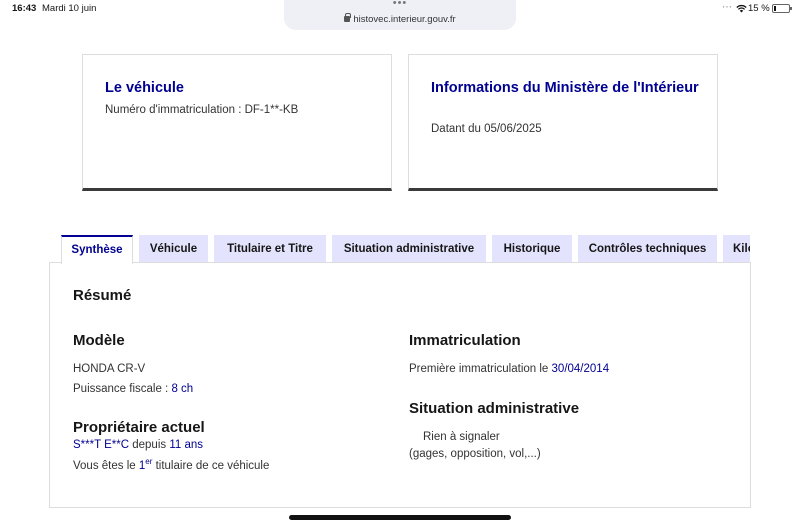 This screenshot has width=800, height=525. What do you see at coordinates (104, 466) in the screenshot?
I see `owner-rank-prefix: Vous êtes le` at bounding box center [104, 466].